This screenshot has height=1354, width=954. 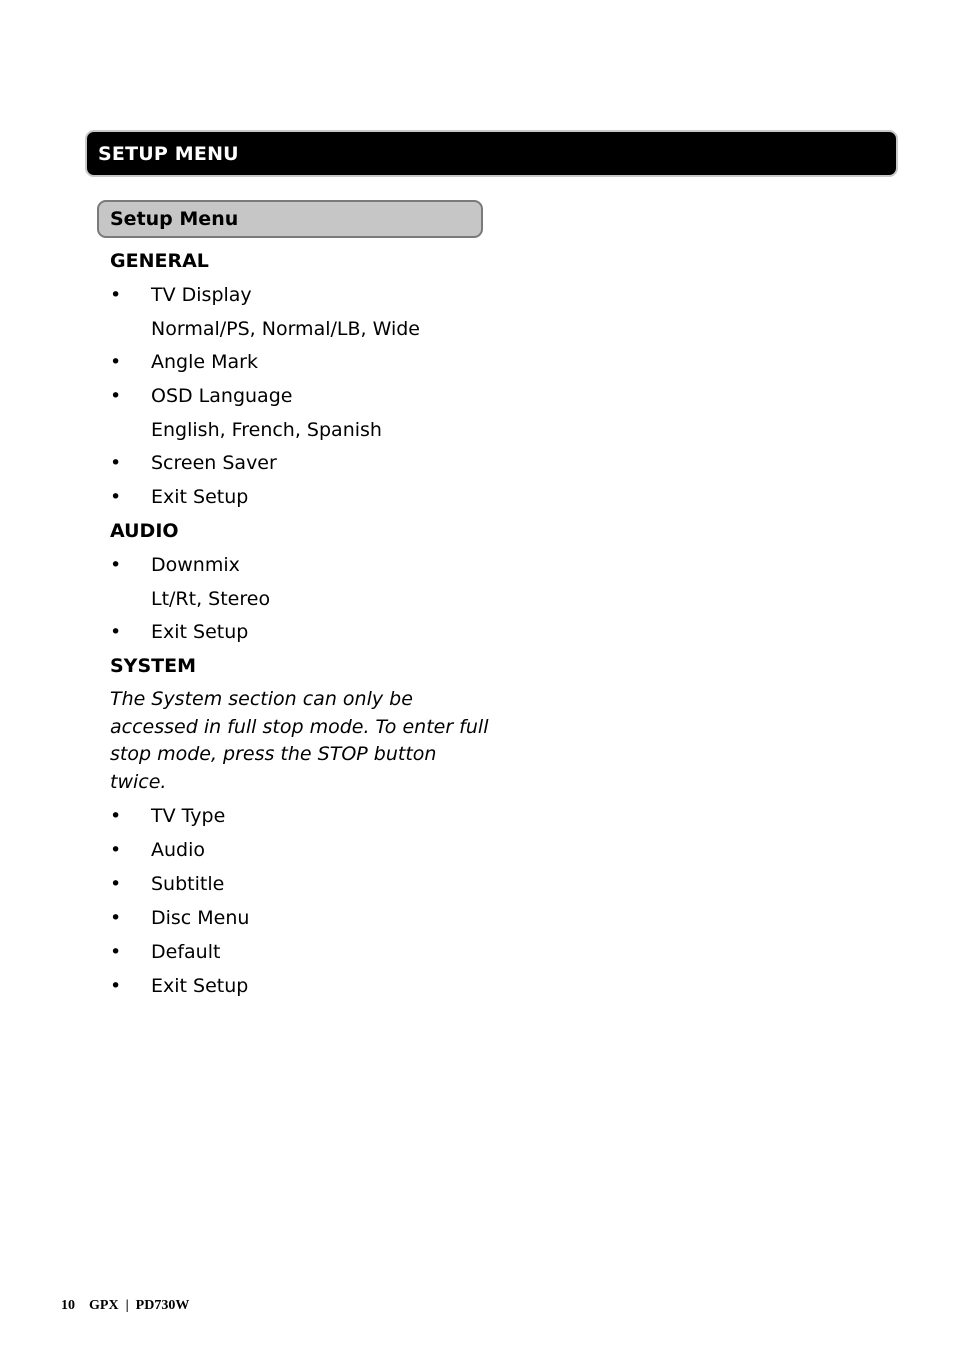 What do you see at coordinates (285, 329) in the screenshot?
I see `item-options: Normal/PS, Normal/LB, Wide` at bounding box center [285, 329].